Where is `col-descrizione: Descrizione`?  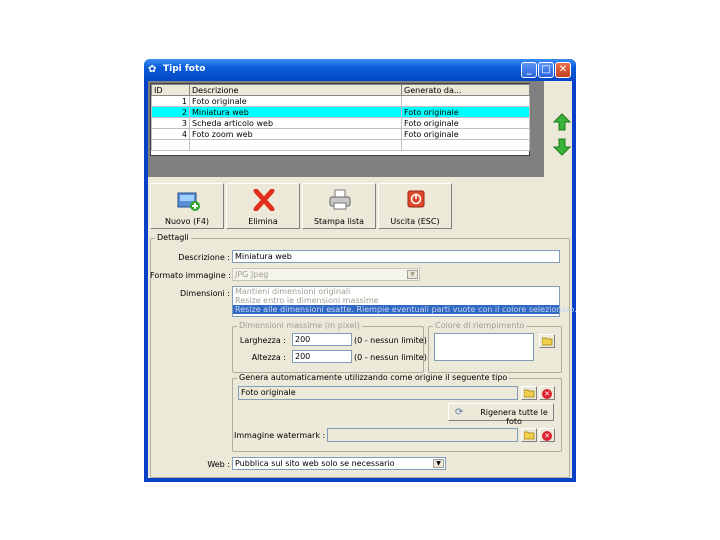 col-descrizione: Descrizione is located at coordinates (295, 90).